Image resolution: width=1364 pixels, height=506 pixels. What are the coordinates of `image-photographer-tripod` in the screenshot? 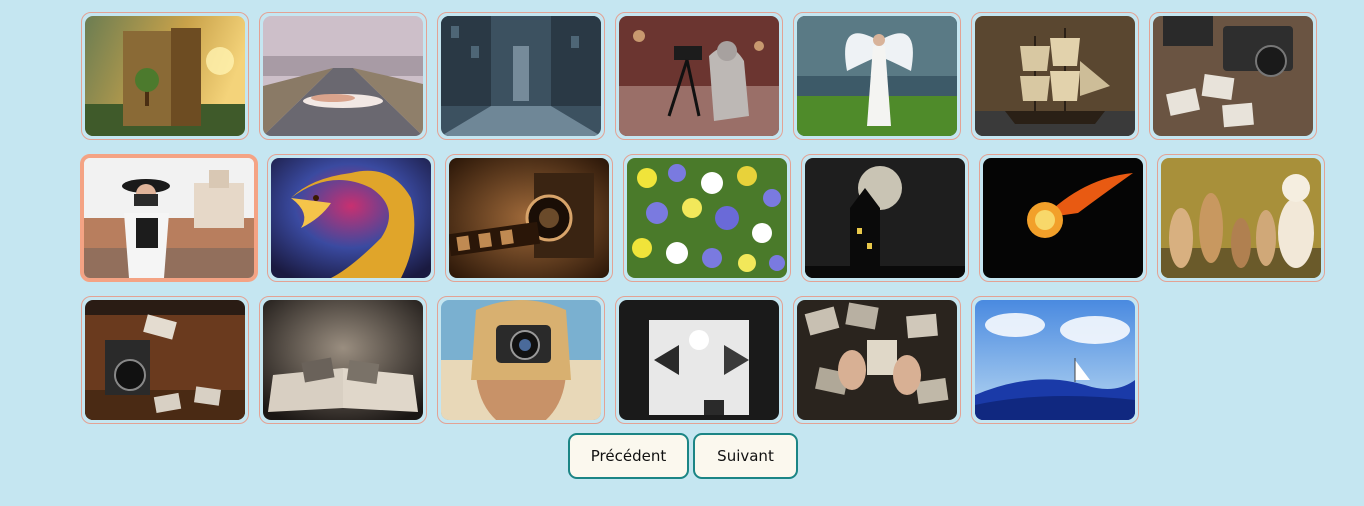 It's located at (699, 76).